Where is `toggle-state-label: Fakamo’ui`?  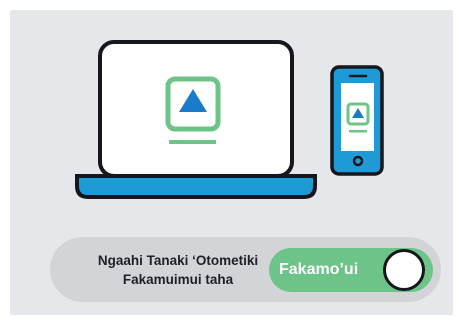
toggle-state-label: Fakamo’ui is located at coordinates (319, 269).